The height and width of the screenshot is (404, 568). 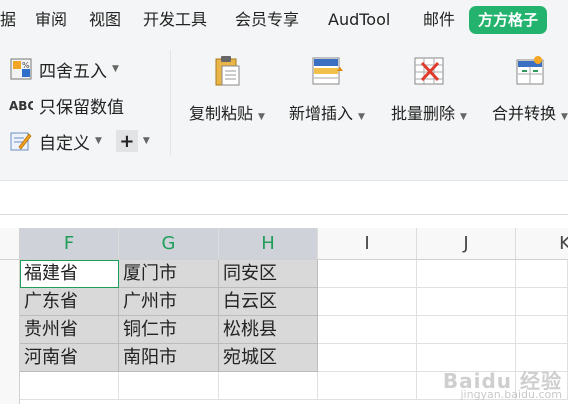 What do you see at coordinates (527, 92) in the screenshot?
I see `merge-convert-button: 合并转换 ▼` at bounding box center [527, 92].